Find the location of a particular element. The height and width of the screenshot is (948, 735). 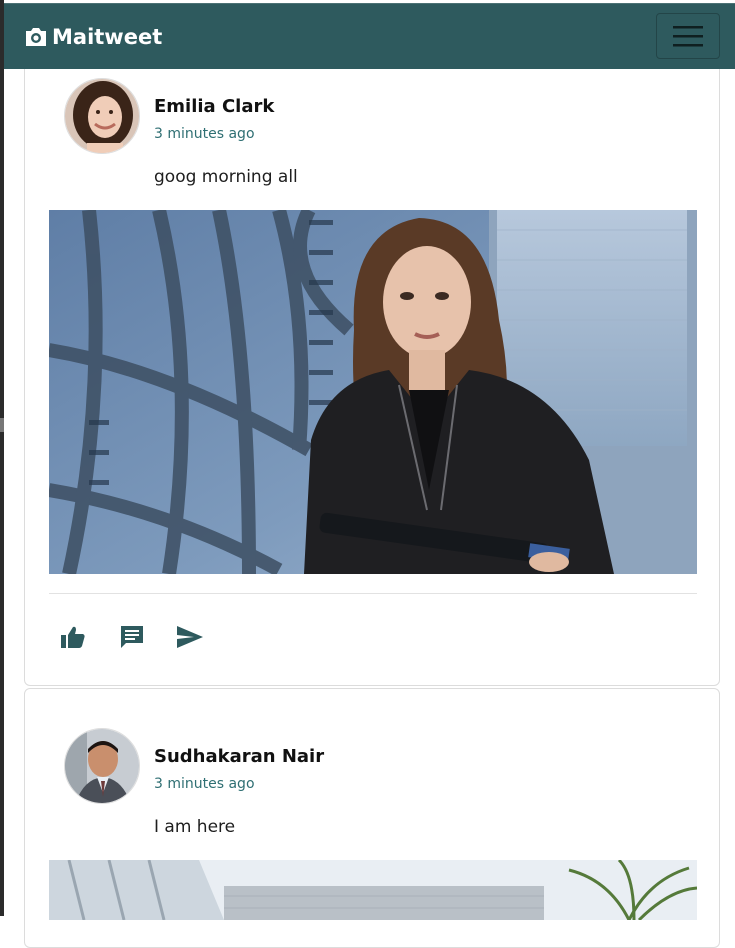

comment-button is located at coordinates (132, 637).